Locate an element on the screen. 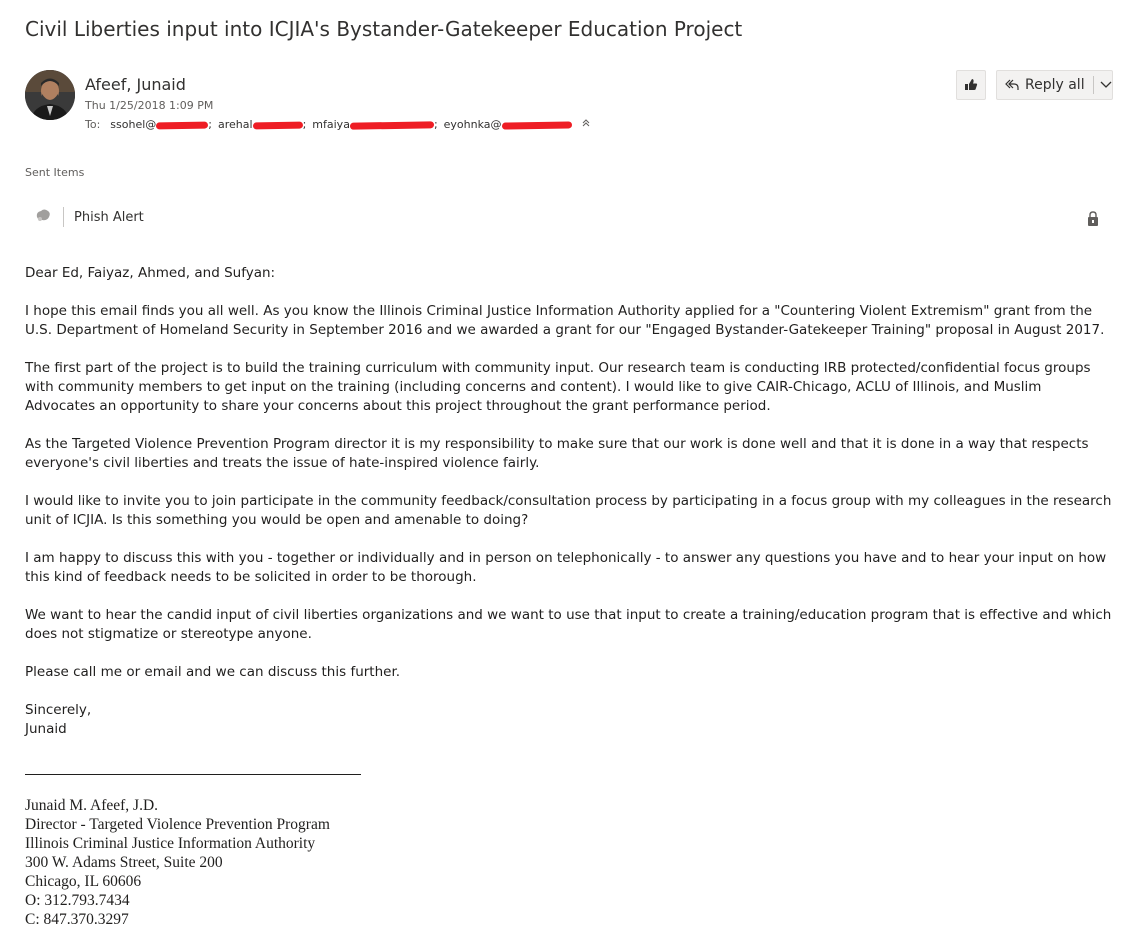 Image resolution: width=1122 pixels, height=943 pixels. office-phone: O: 312.793.7434 is located at coordinates (177, 900).